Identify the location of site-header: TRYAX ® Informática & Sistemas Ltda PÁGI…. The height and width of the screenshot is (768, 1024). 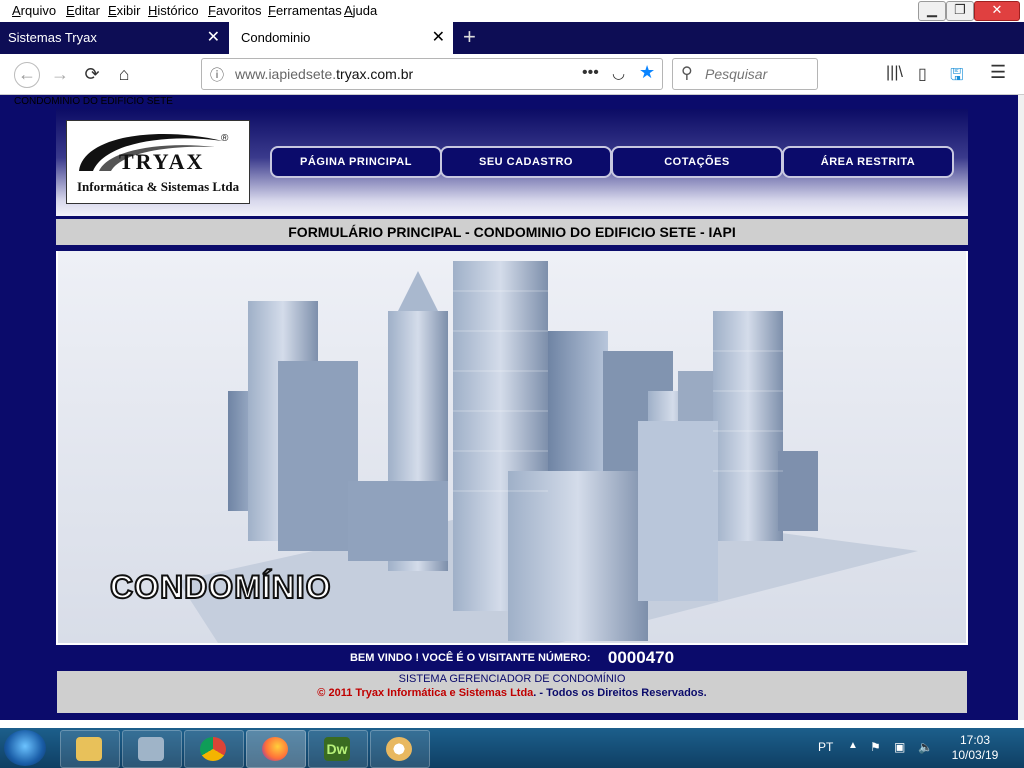
(512, 163).